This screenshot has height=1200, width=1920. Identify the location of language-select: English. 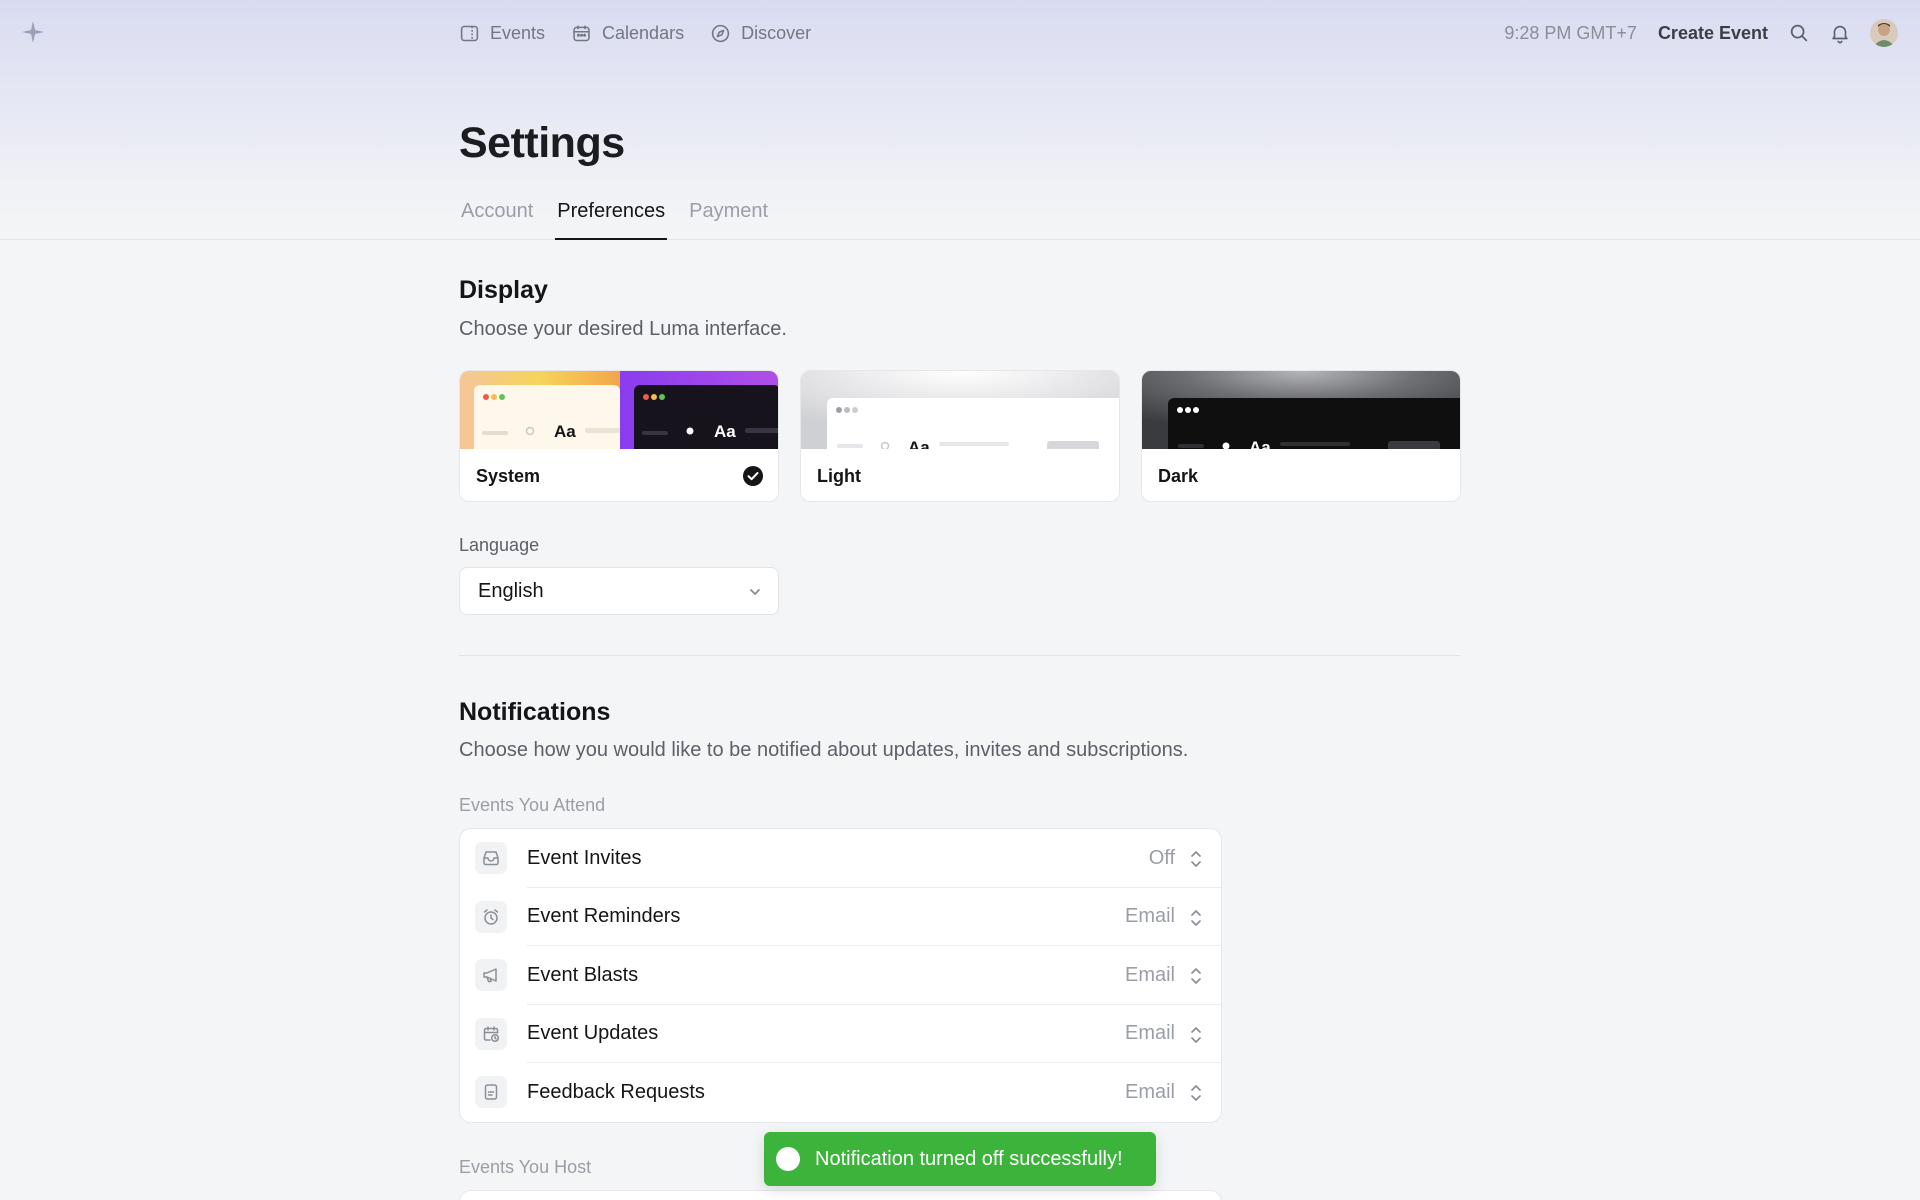
(619, 591).